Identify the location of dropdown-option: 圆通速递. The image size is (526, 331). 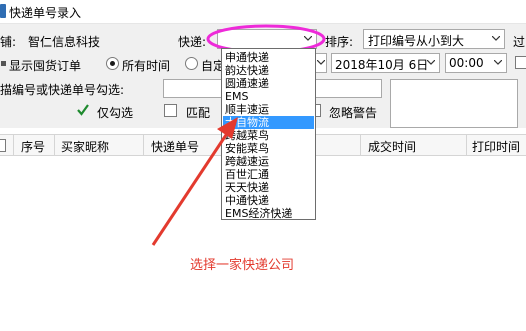
(268, 83).